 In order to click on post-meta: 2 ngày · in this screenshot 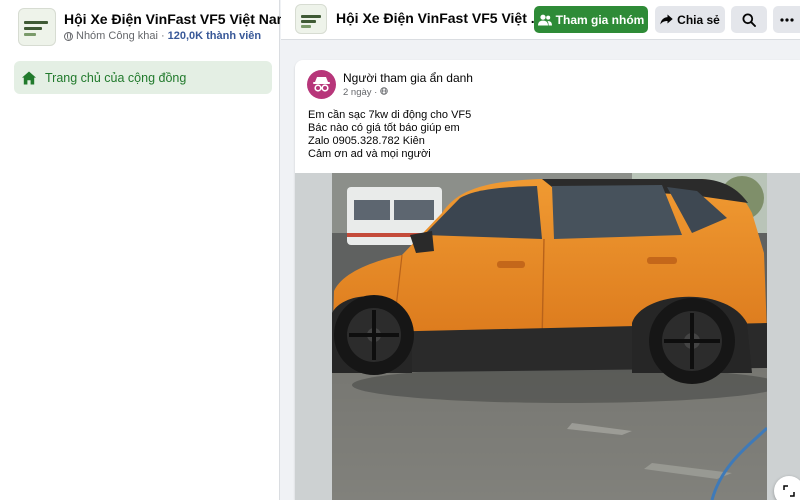, I will do `click(365, 92)`.